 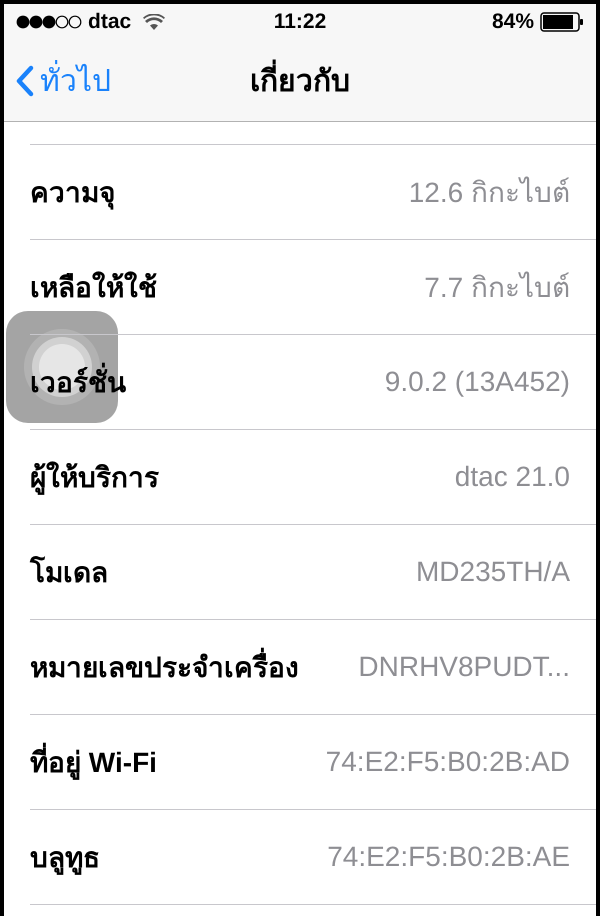 I want to click on row-value: 7.7 กิกะไบต์, so click(x=497, y=287).